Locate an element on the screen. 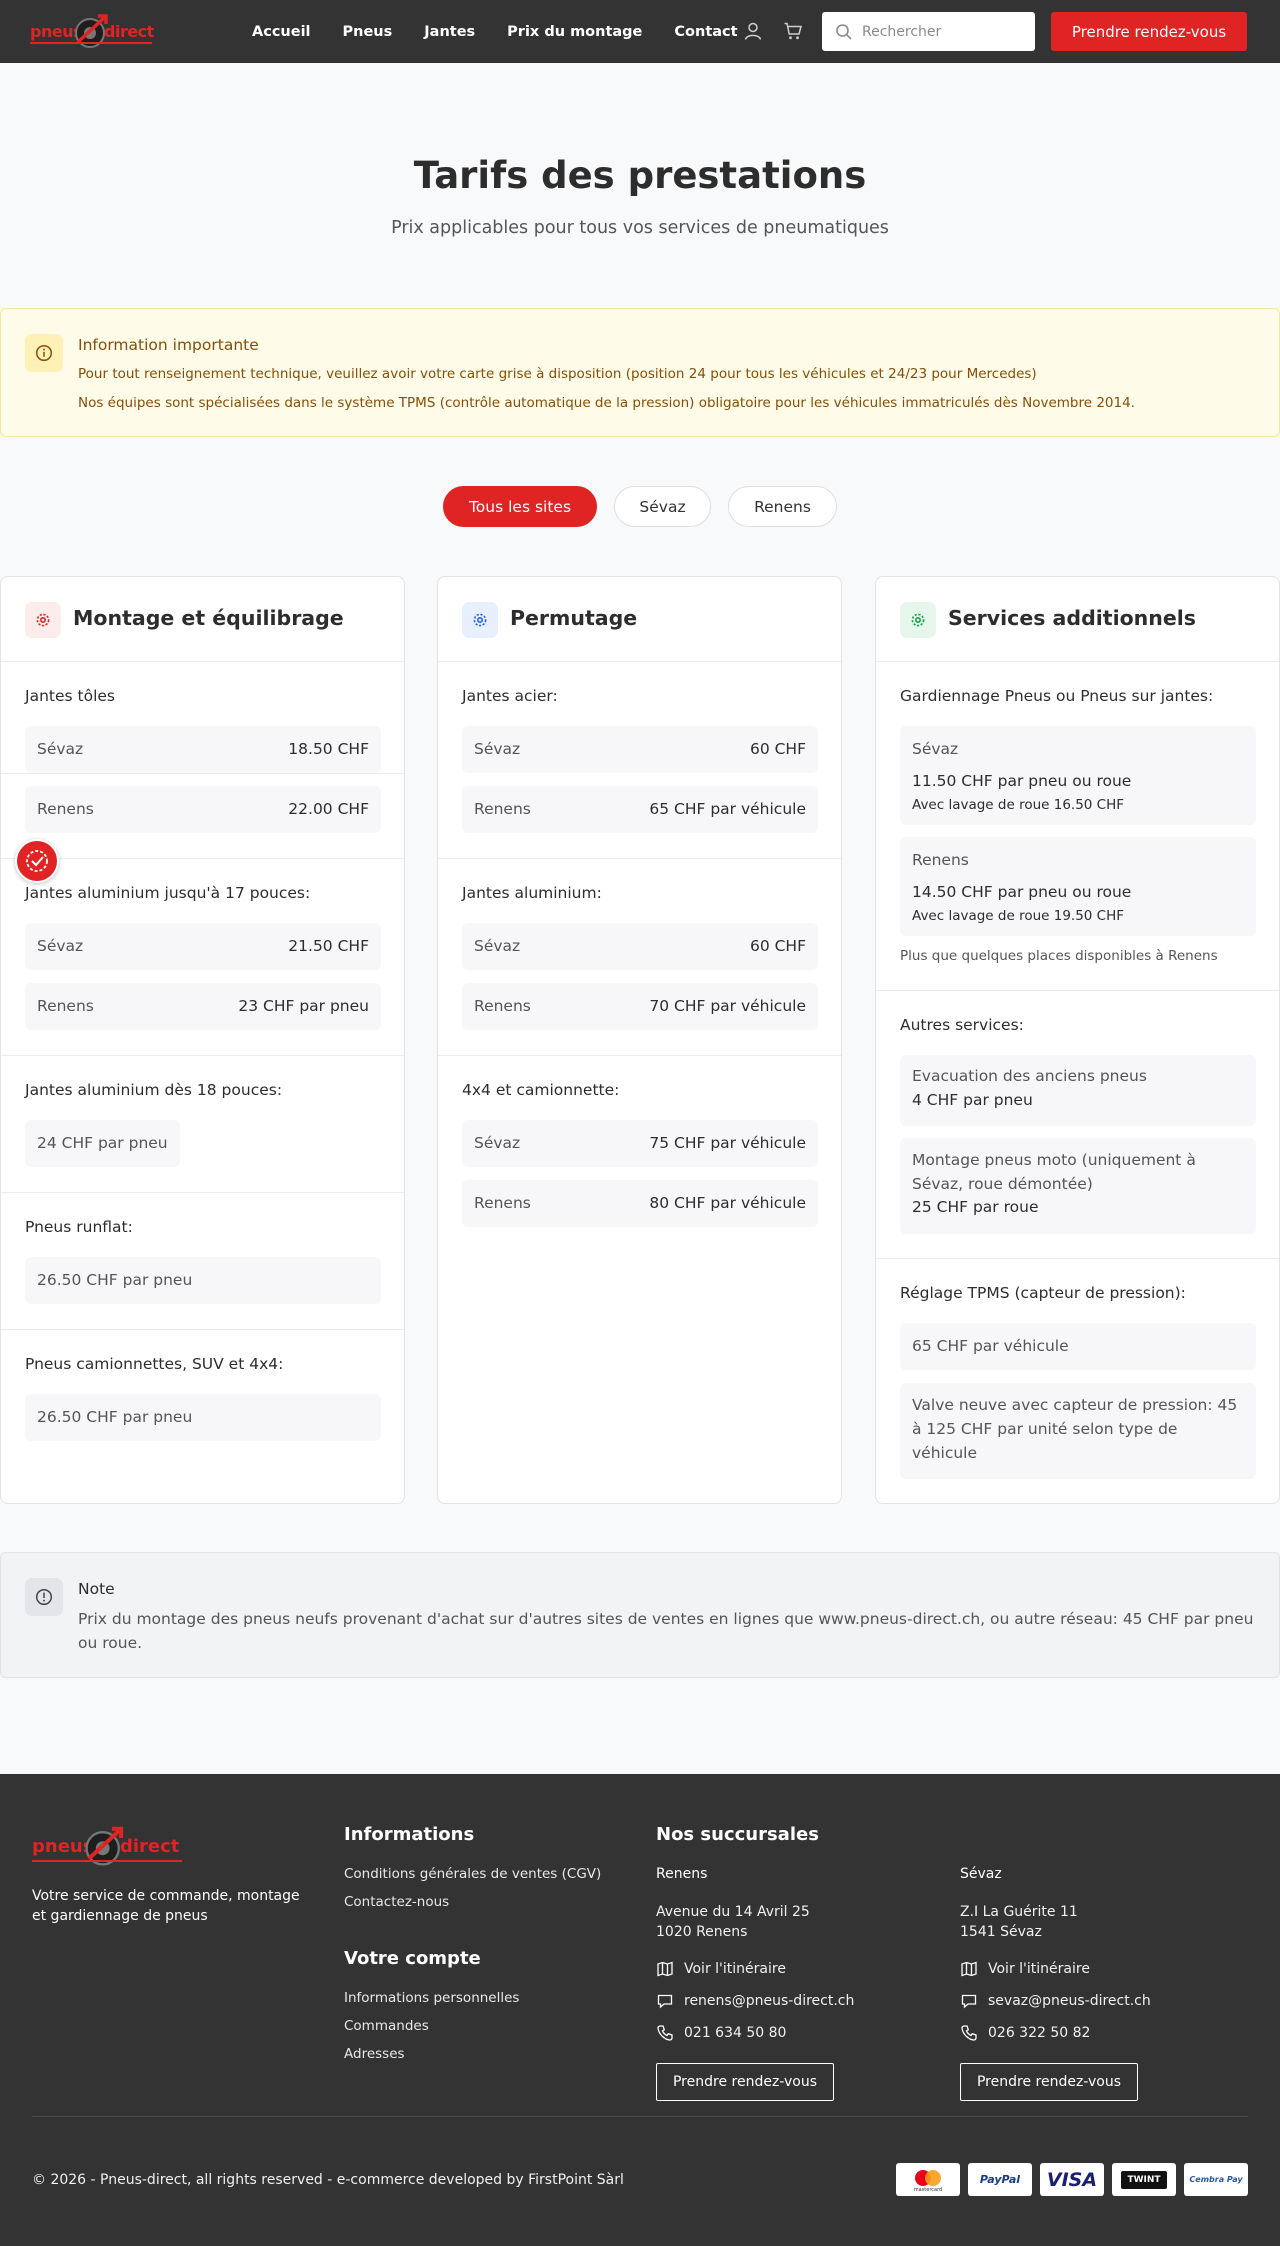 The height and width of the screenshot is (2246, 1280). price-row: Sévaz 75 CHF par véhicule is located at coordinates (640, 1143).